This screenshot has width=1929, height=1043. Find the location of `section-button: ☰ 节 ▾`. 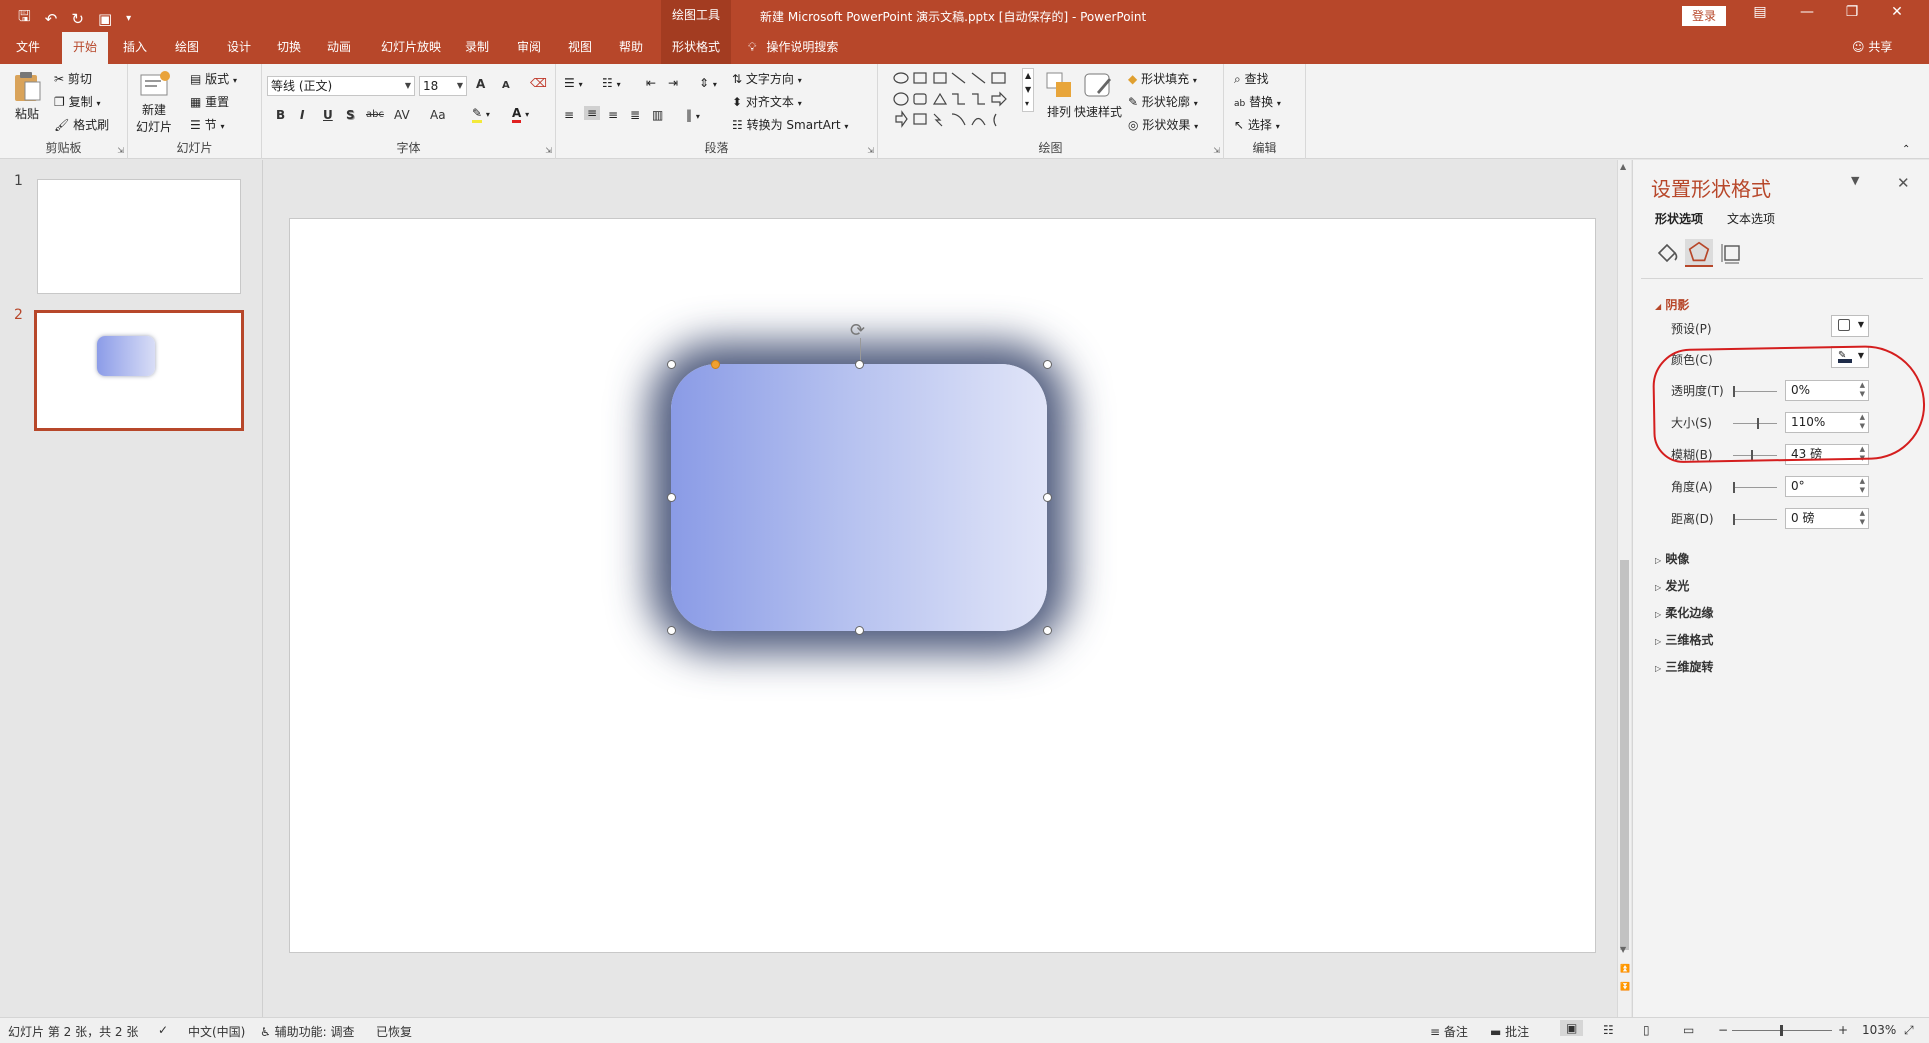

section-button: ☰ 节 ▾ is located at coordinates (207, 124).